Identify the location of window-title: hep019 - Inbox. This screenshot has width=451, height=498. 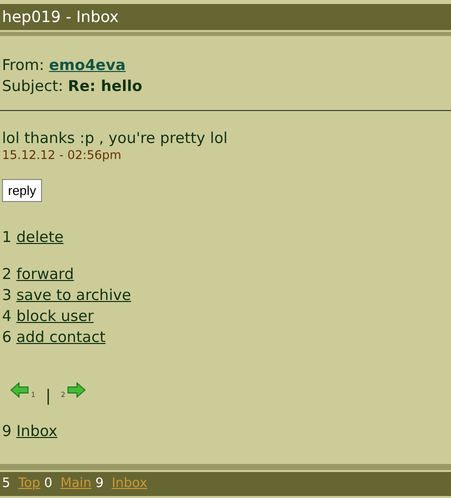
(225, 17).